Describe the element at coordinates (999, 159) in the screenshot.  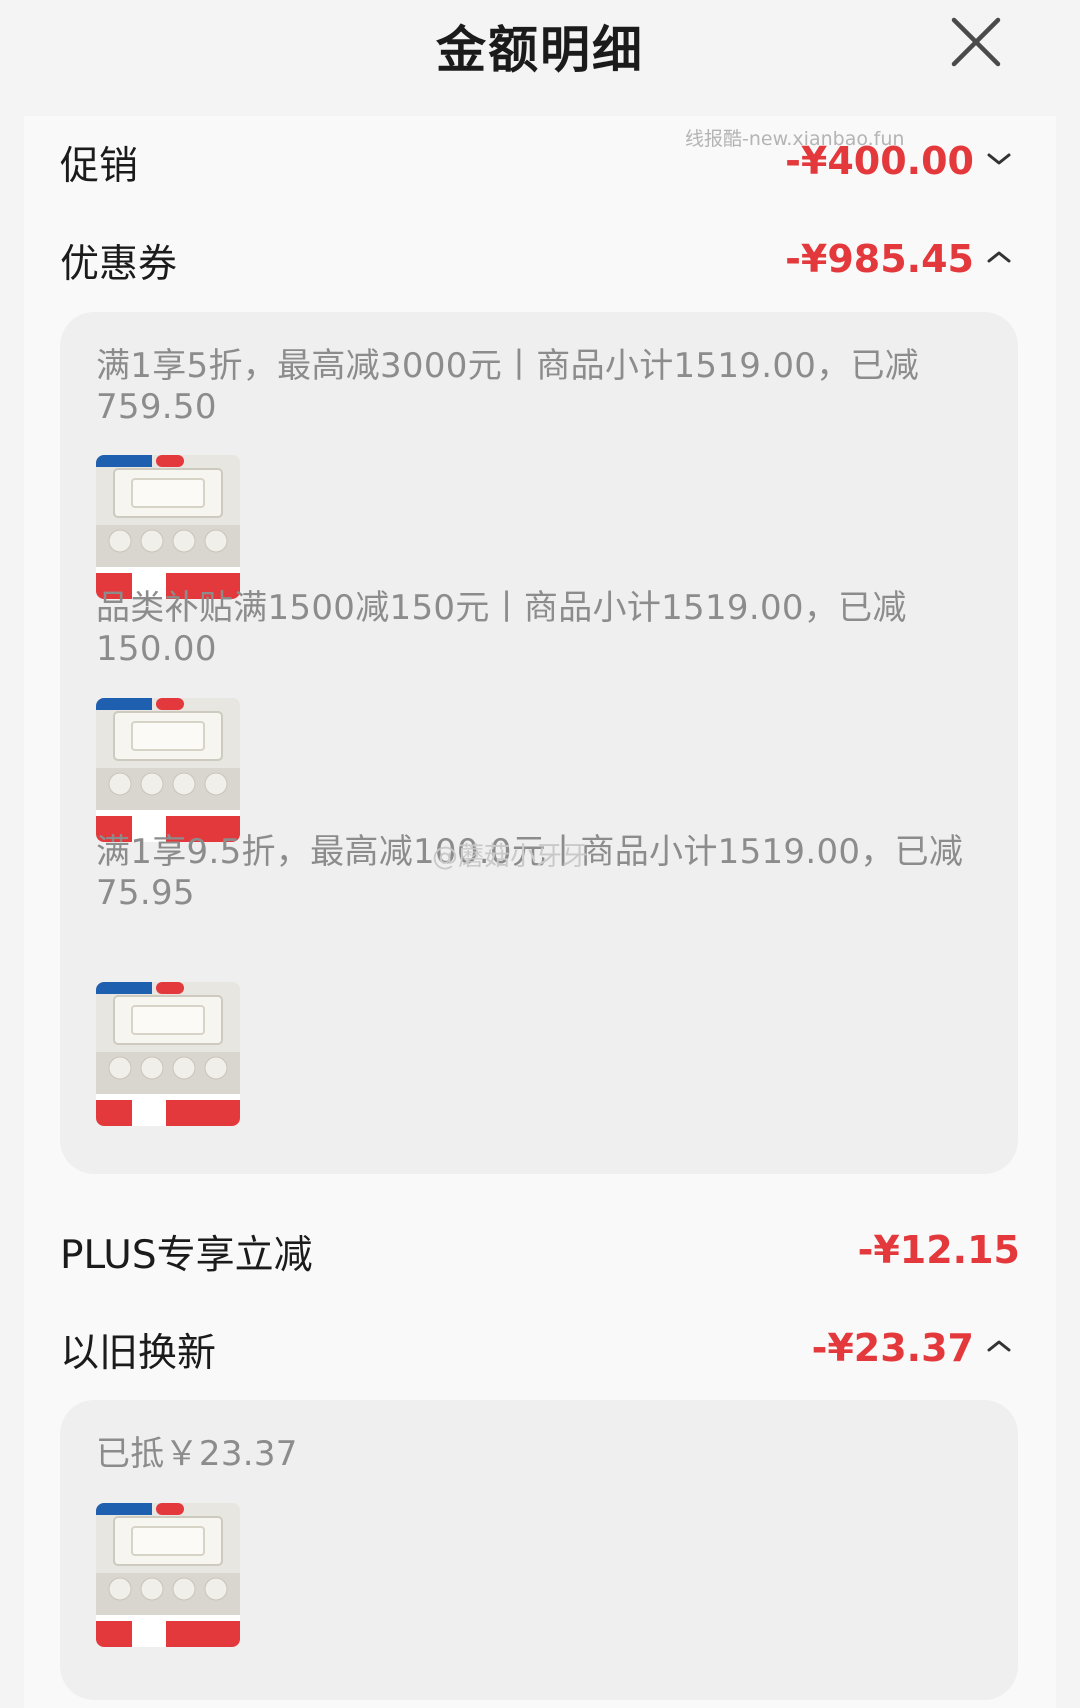
I see `chevron-down-icon` at that location.